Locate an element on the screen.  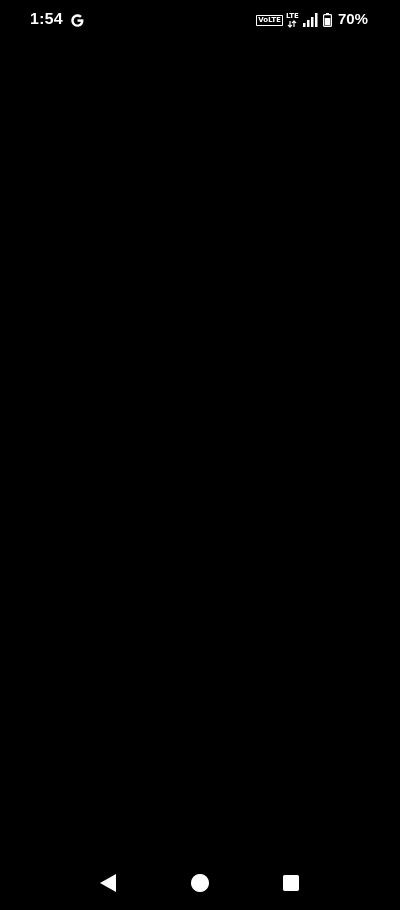
home-button is located at coordinates (200, 883).